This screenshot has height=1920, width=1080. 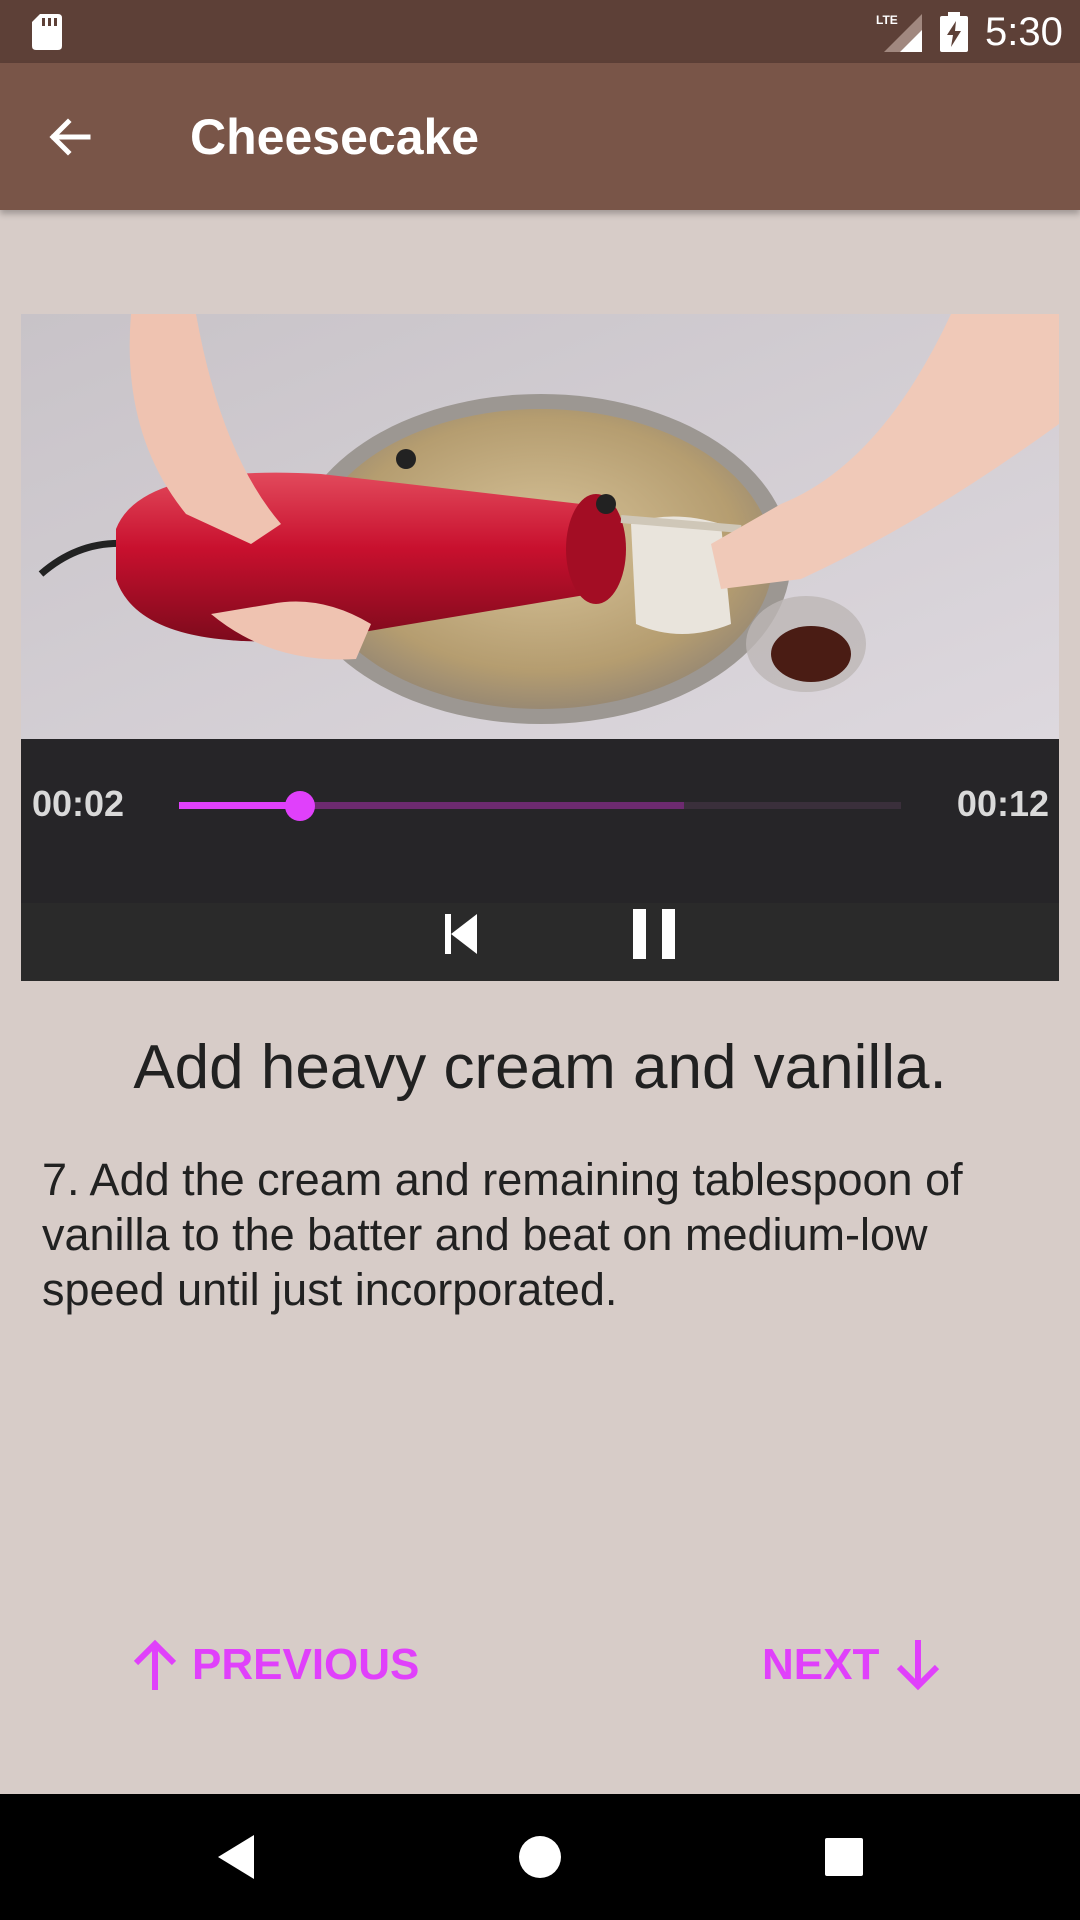 What do you see at coordinates (540, 860) in the screenshot?
I see `player-controls: 00:02 00:12` at bounding box center [540, 860].